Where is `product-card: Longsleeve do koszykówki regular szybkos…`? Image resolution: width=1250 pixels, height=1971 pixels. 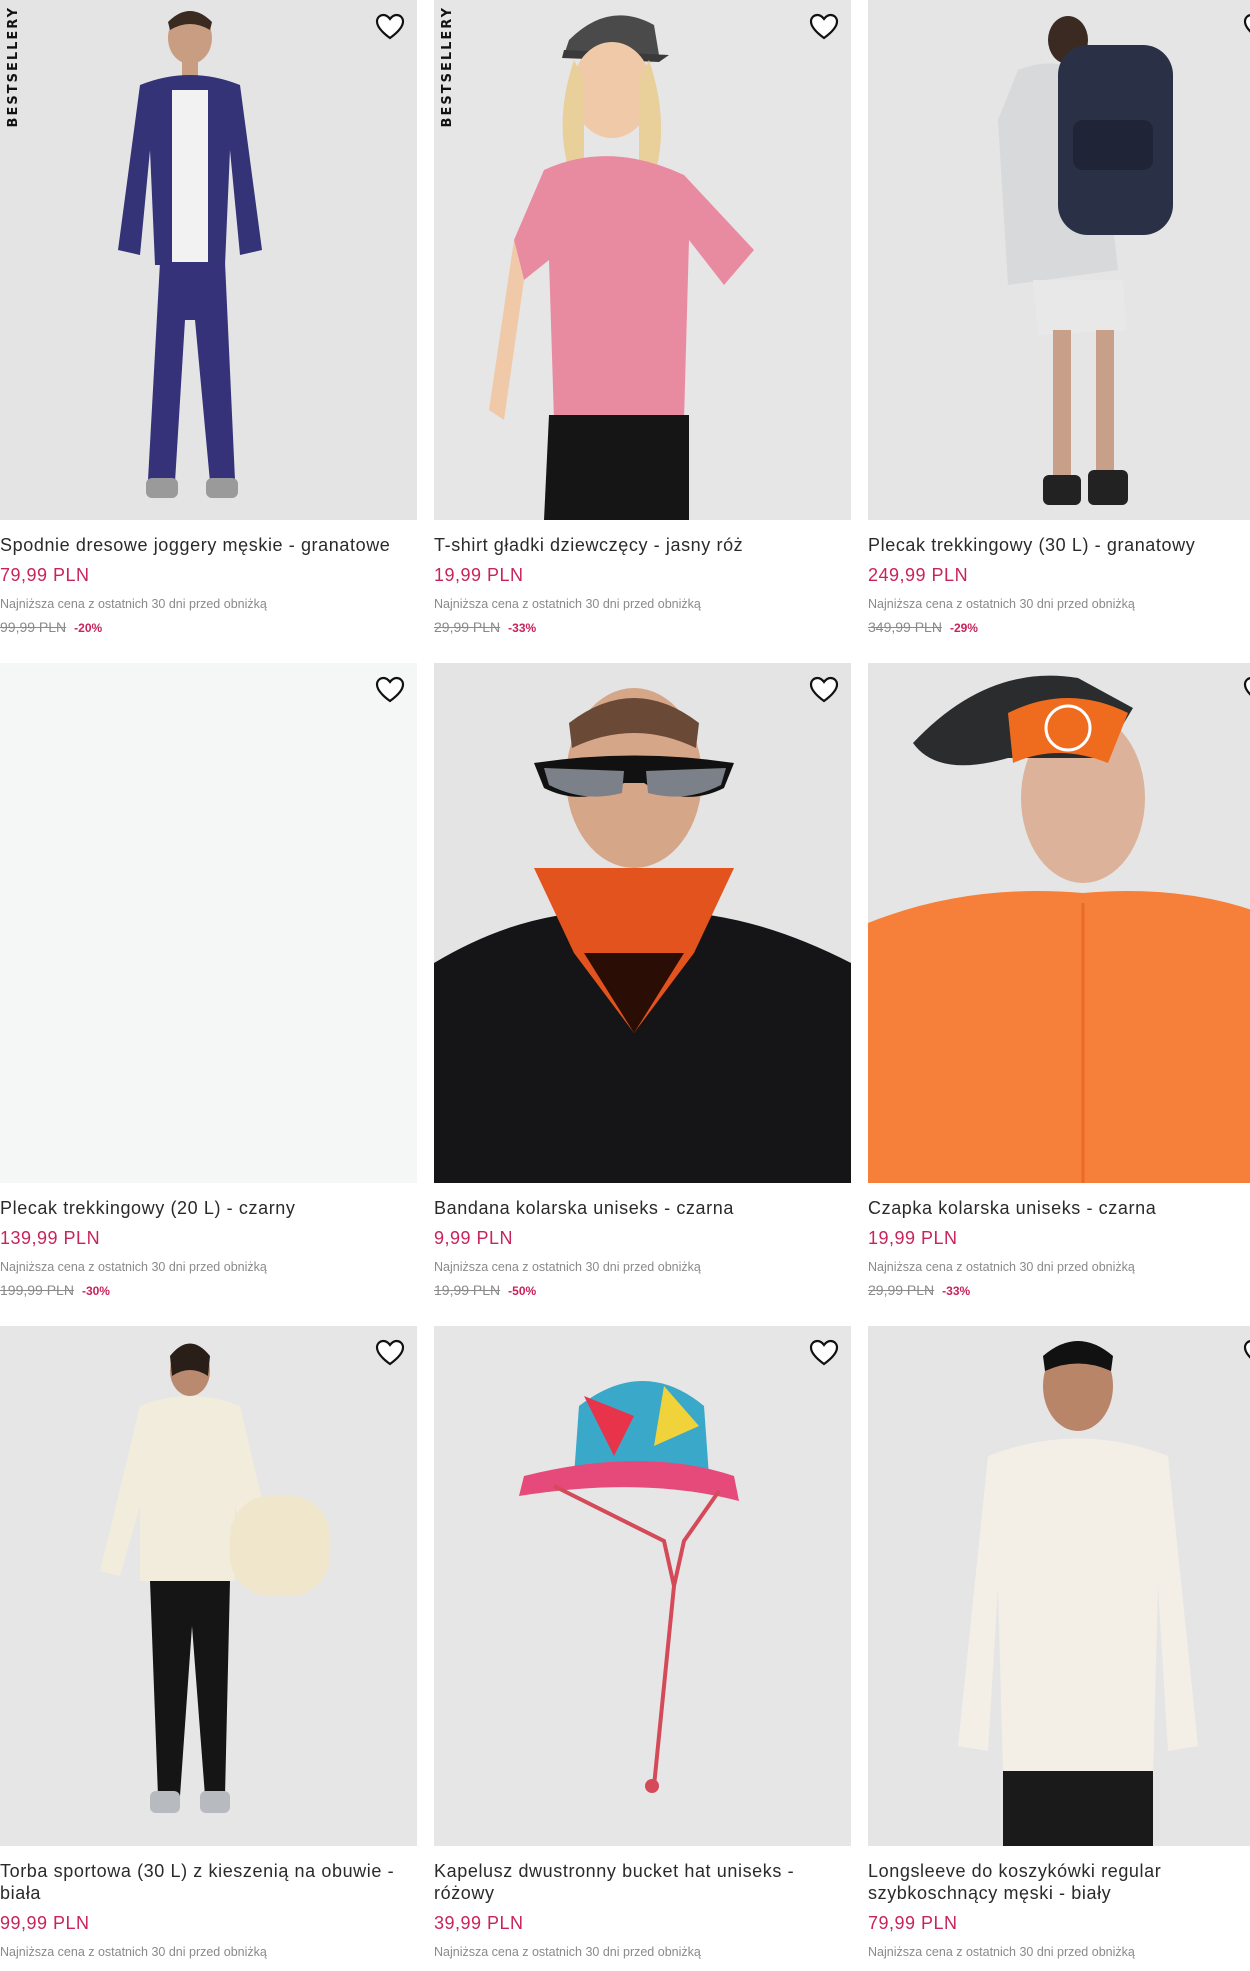
product-card: Longsleeve do koszykówki regular szybkos… is located at coordinates (1059, 1648).